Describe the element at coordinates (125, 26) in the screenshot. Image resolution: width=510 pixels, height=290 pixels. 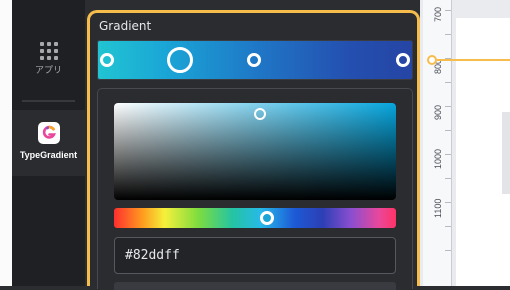
I see `panel-title: Gradient` at that location.